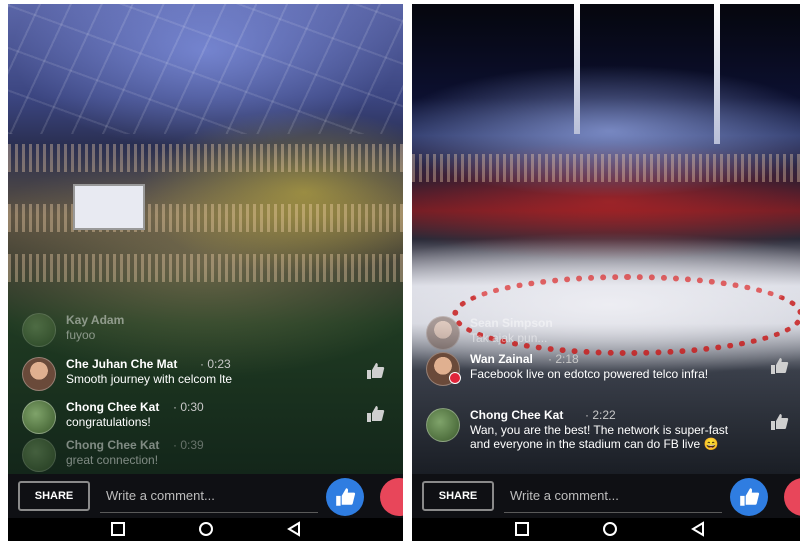  Describe the element at coordinates (188, 445) in the screenshot. I see `comment-time: · 0:39` at that location.